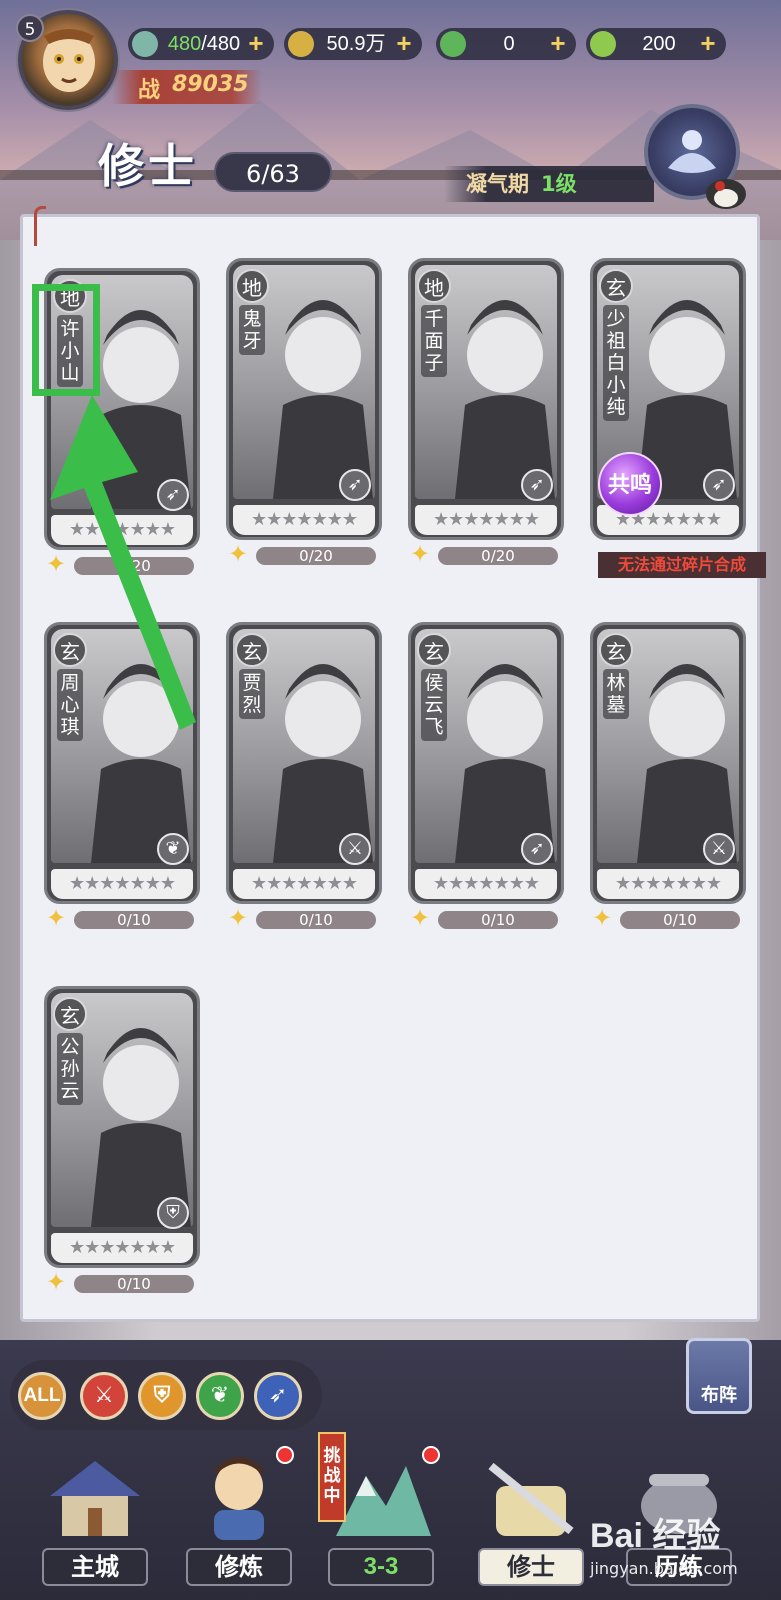 Image resolution: width=781 pixels, height=1600 pixels. Describe the element at coordinates (682, 565) in the screenshot. I see `cannot-synthesize-note: 无法通过碎片合成` at that location.